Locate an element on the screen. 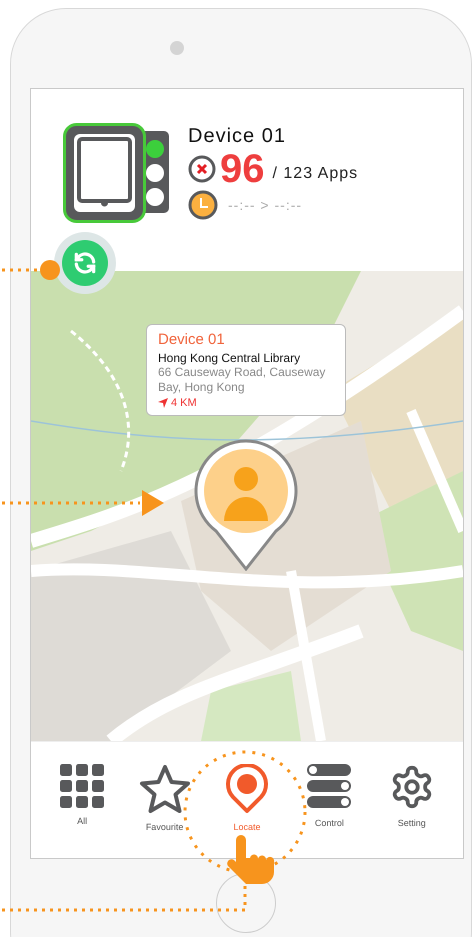  pointer-triangle-icon is located at coordinates (153, 503).